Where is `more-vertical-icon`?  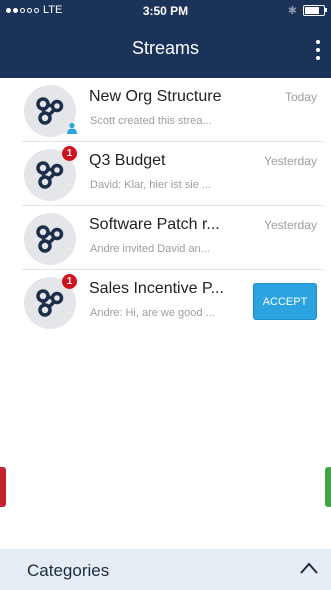
more-vertical-icon is located at coordinates (318, 50).